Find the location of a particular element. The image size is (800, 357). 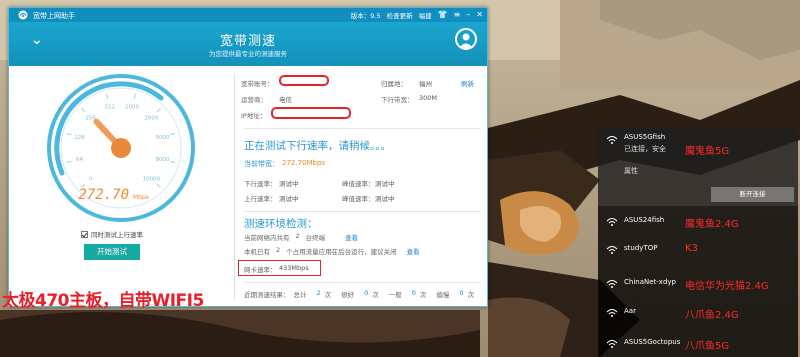

version-text: 版本：9.5 is located at coordinates (365, 16).